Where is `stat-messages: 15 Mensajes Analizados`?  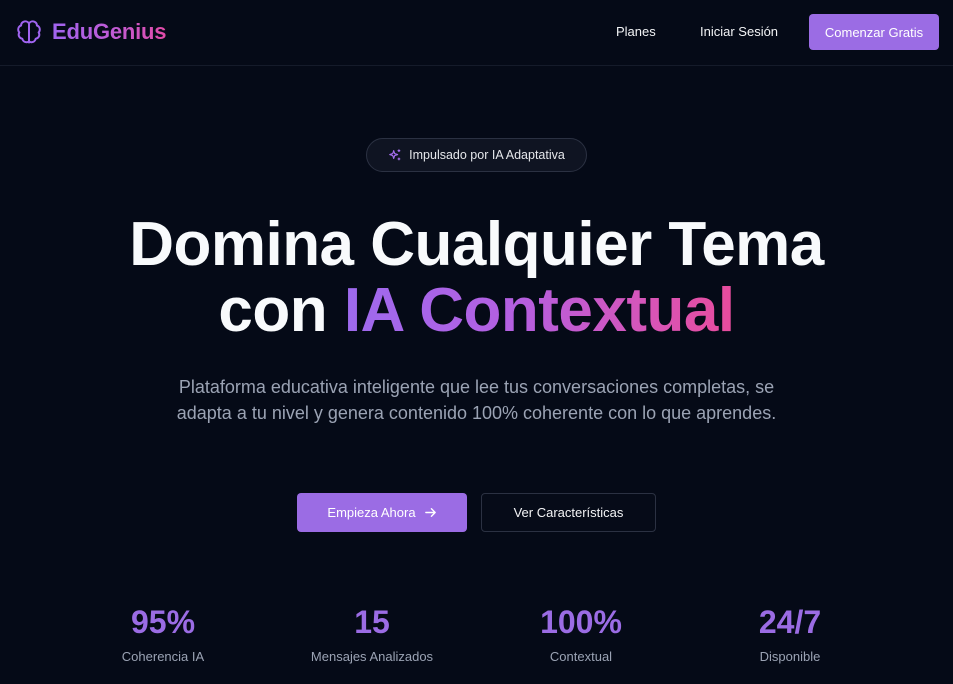
stat-messages: 15 Mensajes Analizados is located at coordinates (372, 633).